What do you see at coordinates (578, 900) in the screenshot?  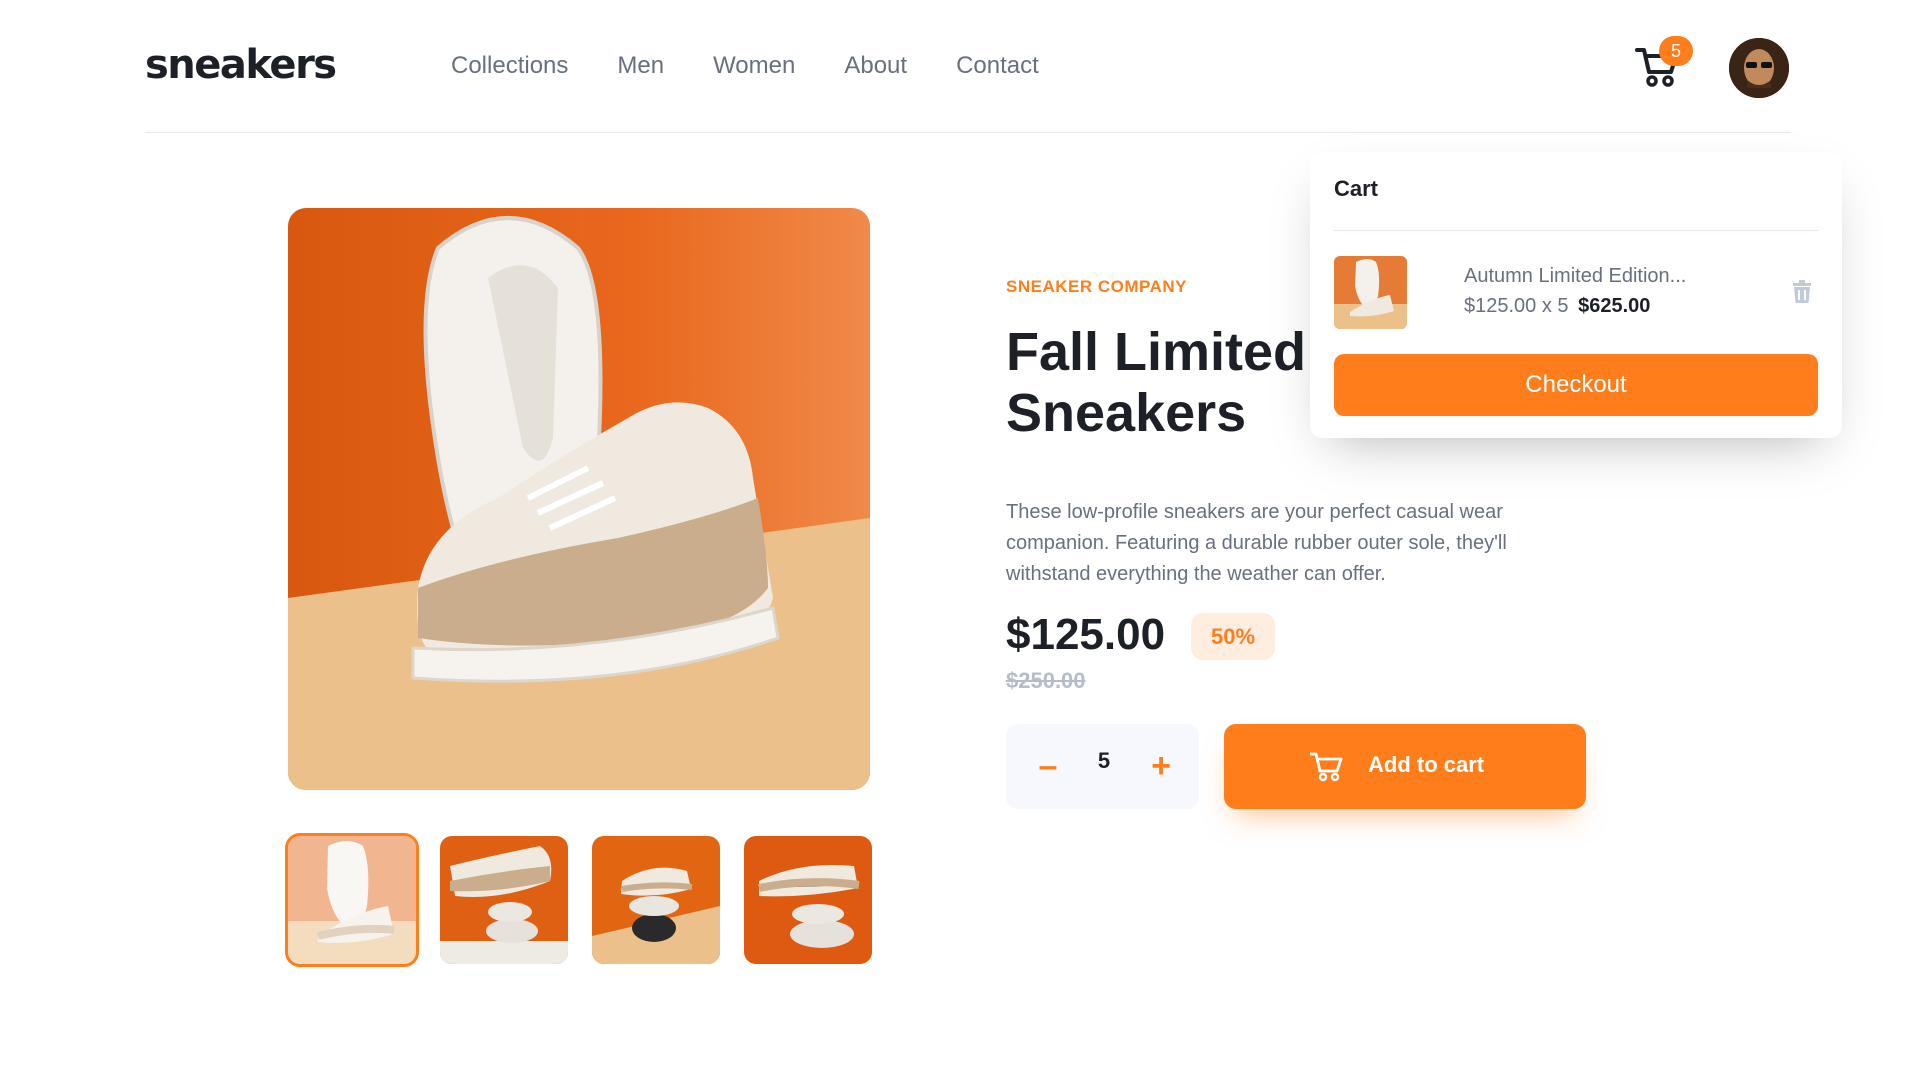 I see `thumbnail-strip` at bounding box center [578, 900].